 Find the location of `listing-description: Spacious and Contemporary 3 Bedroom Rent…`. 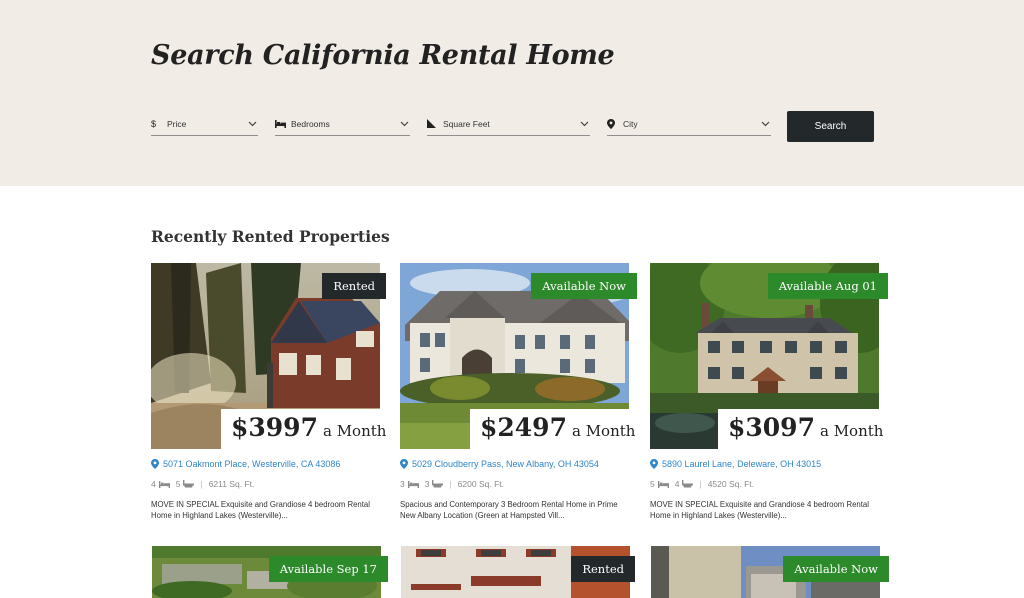

listing-description: Spacious and Contemporary 3 Bedroom Rent… is located at coordinates (509, 510).